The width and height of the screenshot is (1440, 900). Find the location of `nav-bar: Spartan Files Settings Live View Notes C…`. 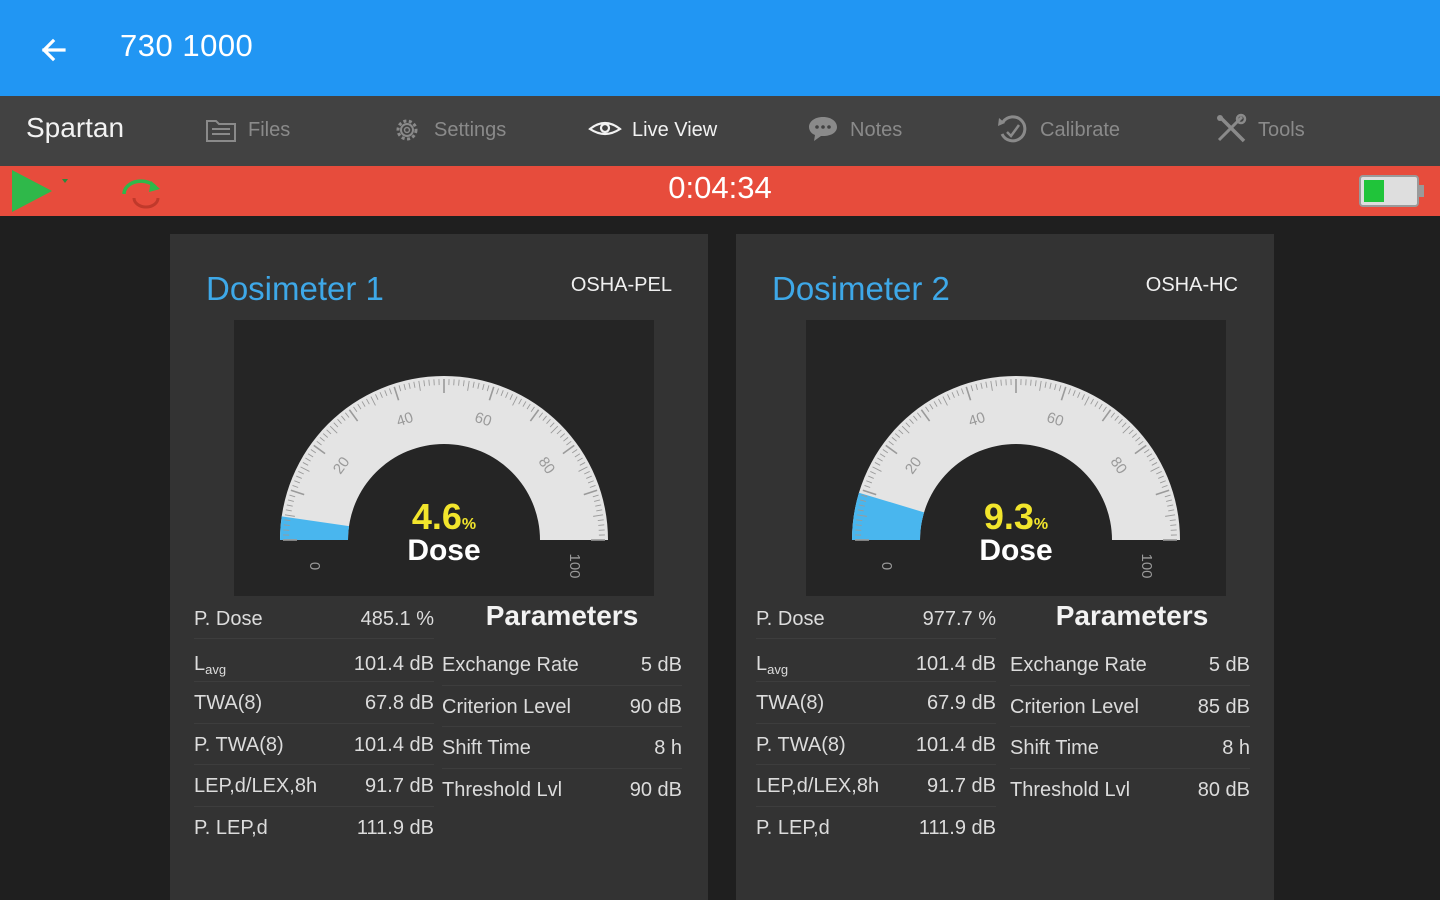

nav-bar: Spartan Files Settings Live View Notes C… is located at coordinates (720, 131).